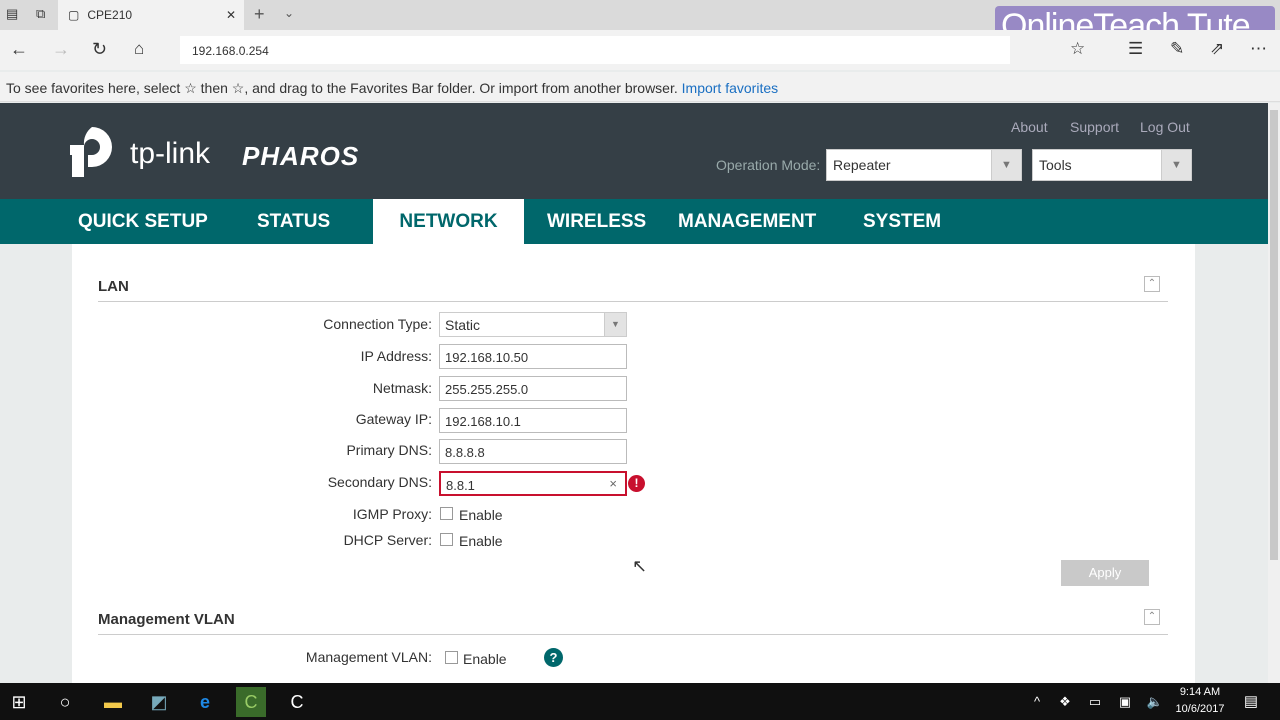  Describe the element at coordinates (448, 221) in the screenshot. I see `nav-network: NETWORK` at that location.